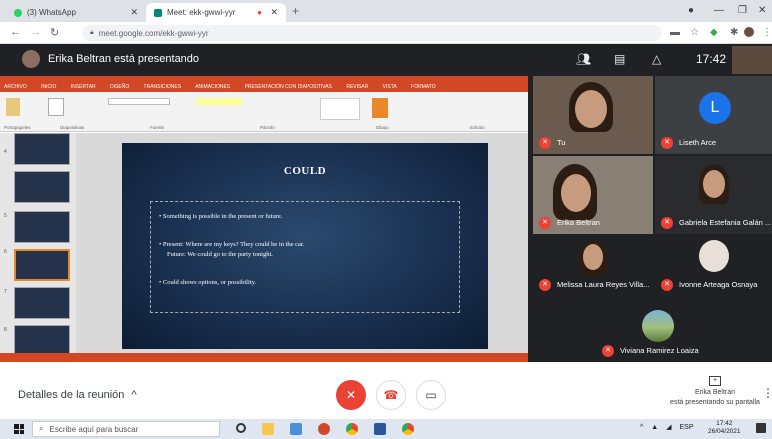 Image resolution: width=772 pixels, height=439 pixels. What do you see at coordinates (15, 87) in the screenshot?
I see `ppt-menu-item: ARCHIVO` at bounding box center [15, 87].